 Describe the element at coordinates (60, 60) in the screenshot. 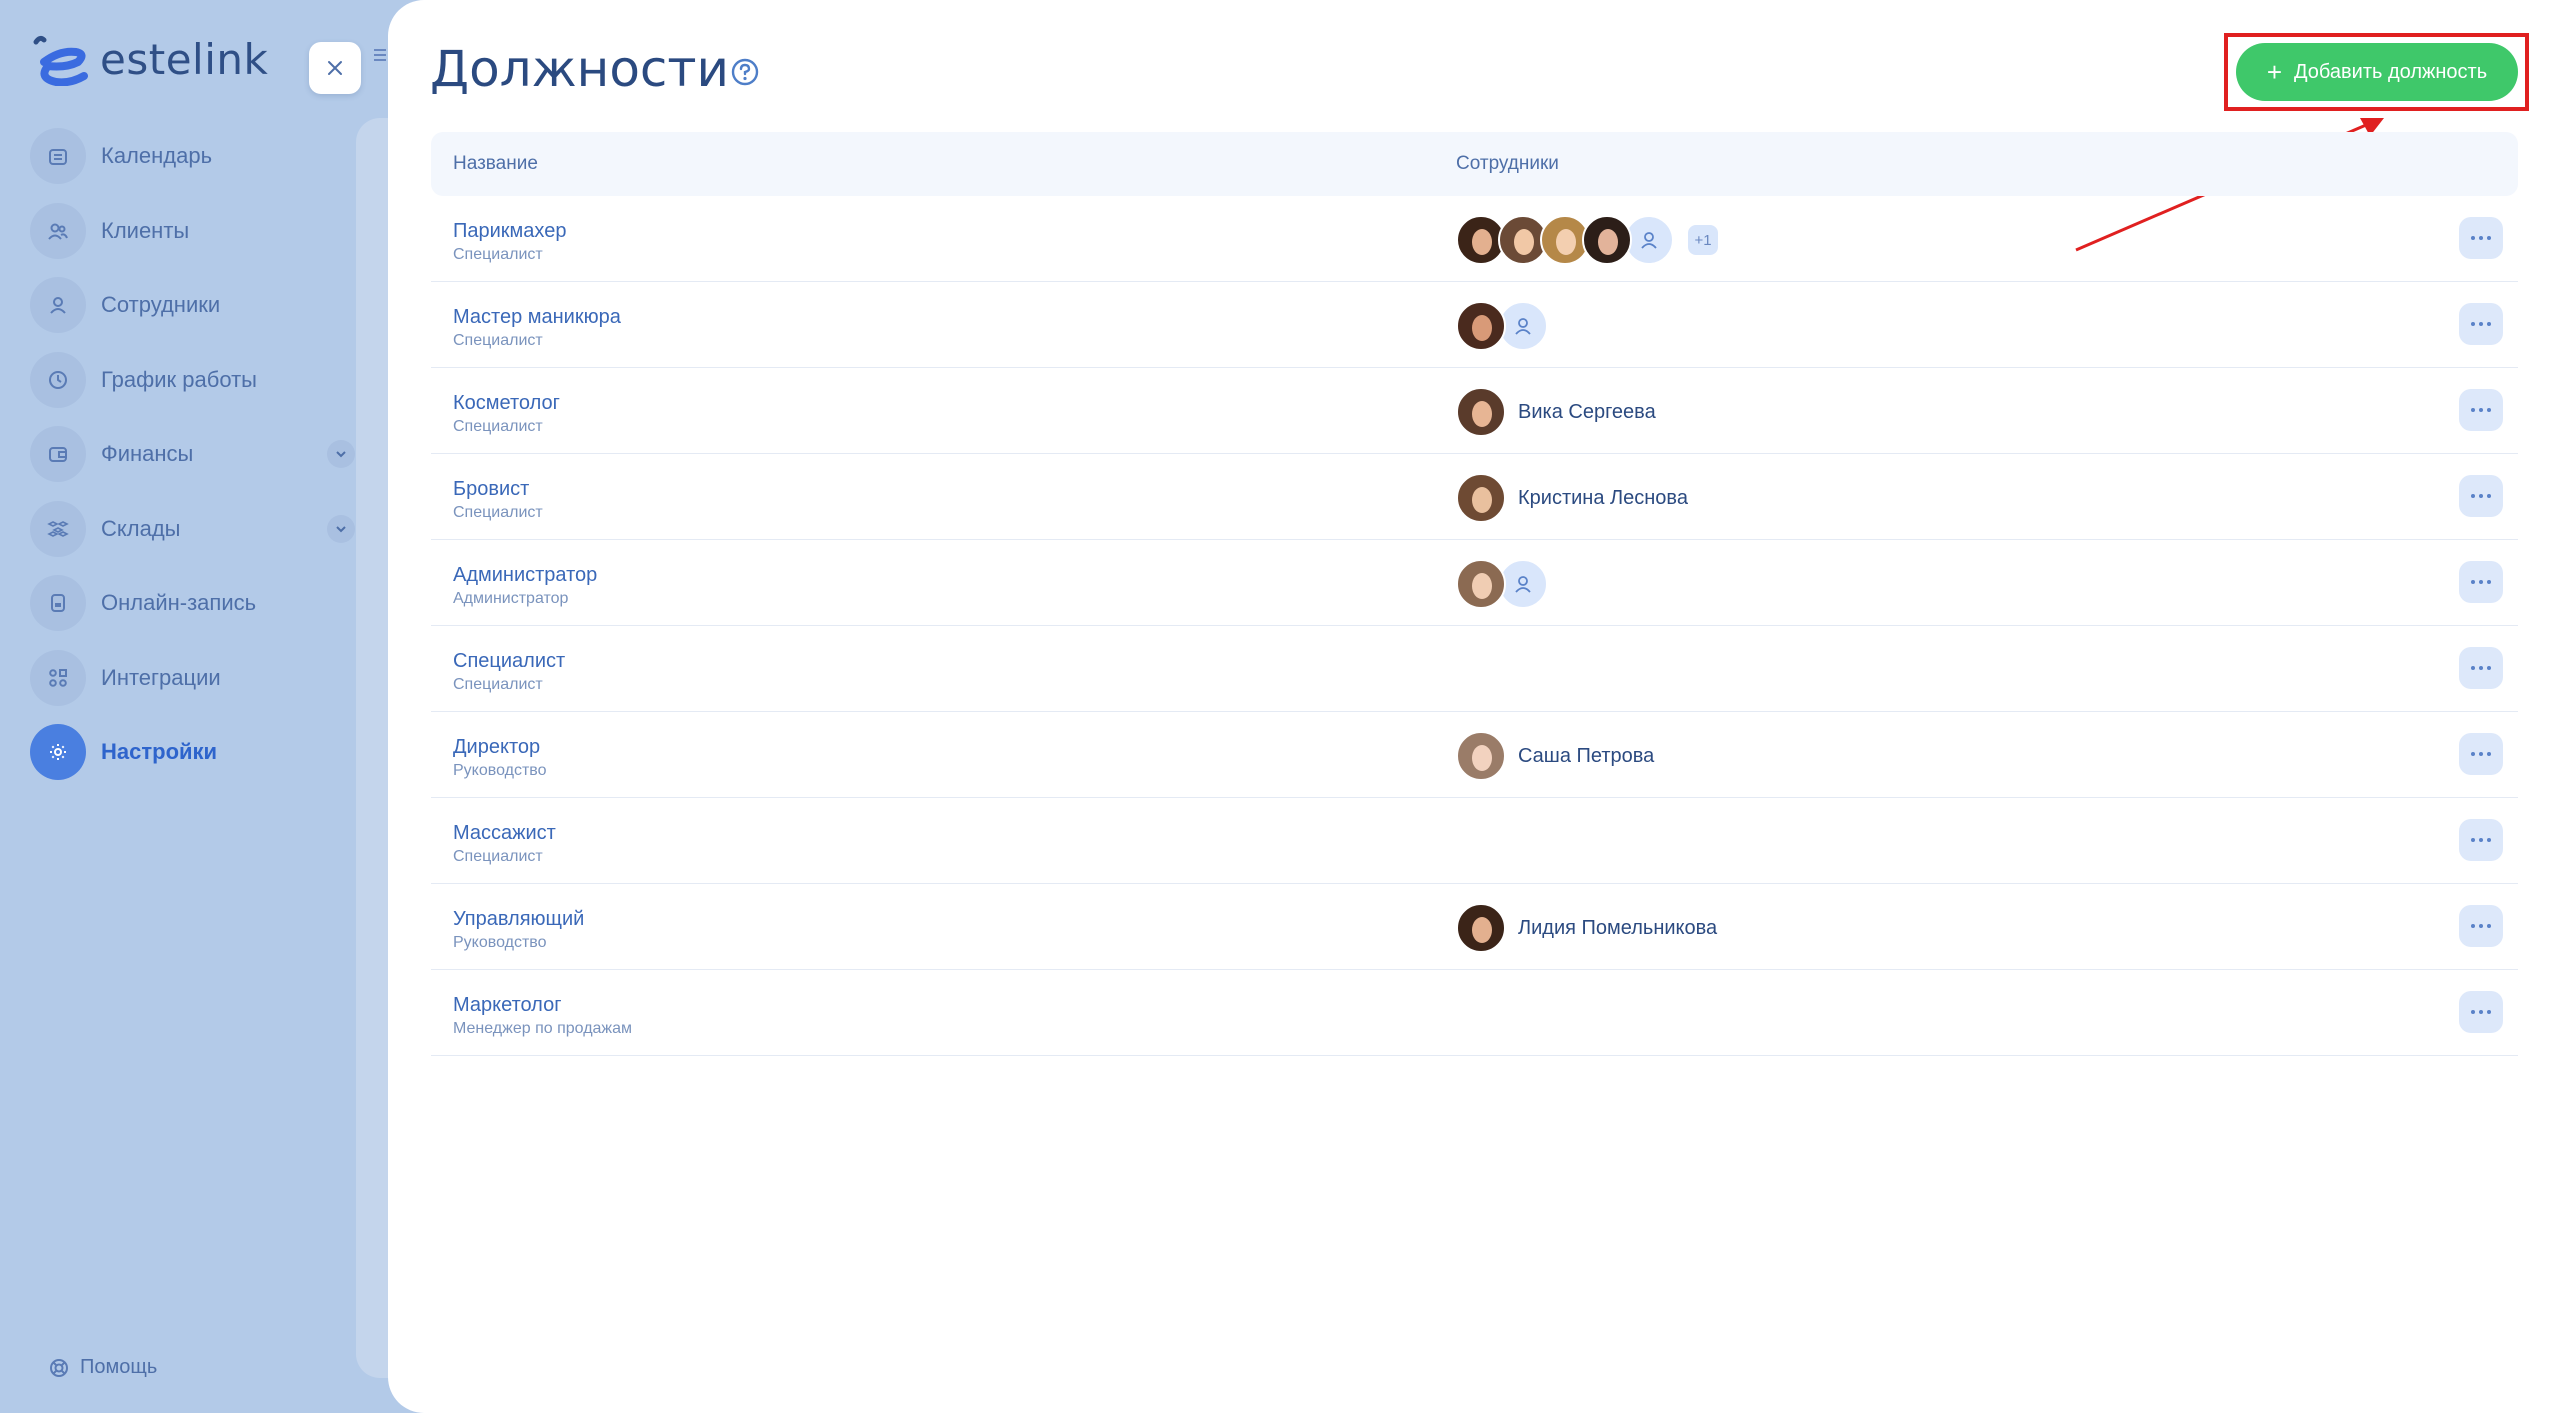

I see `logo-icon` at that location.